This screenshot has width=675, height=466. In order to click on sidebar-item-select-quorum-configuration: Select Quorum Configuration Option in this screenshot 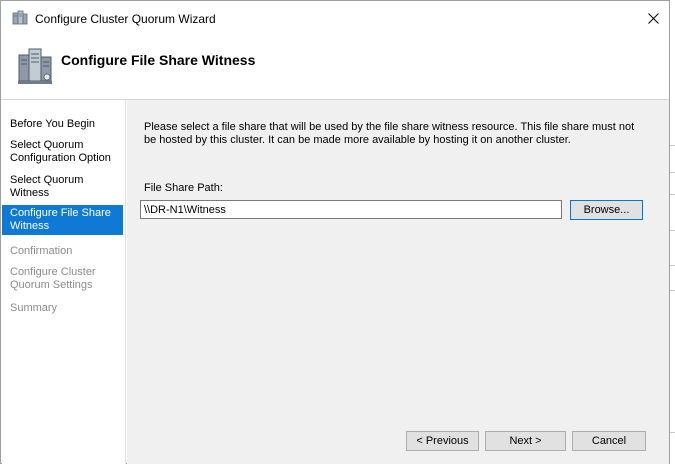, I will do `click(62, 152)`.